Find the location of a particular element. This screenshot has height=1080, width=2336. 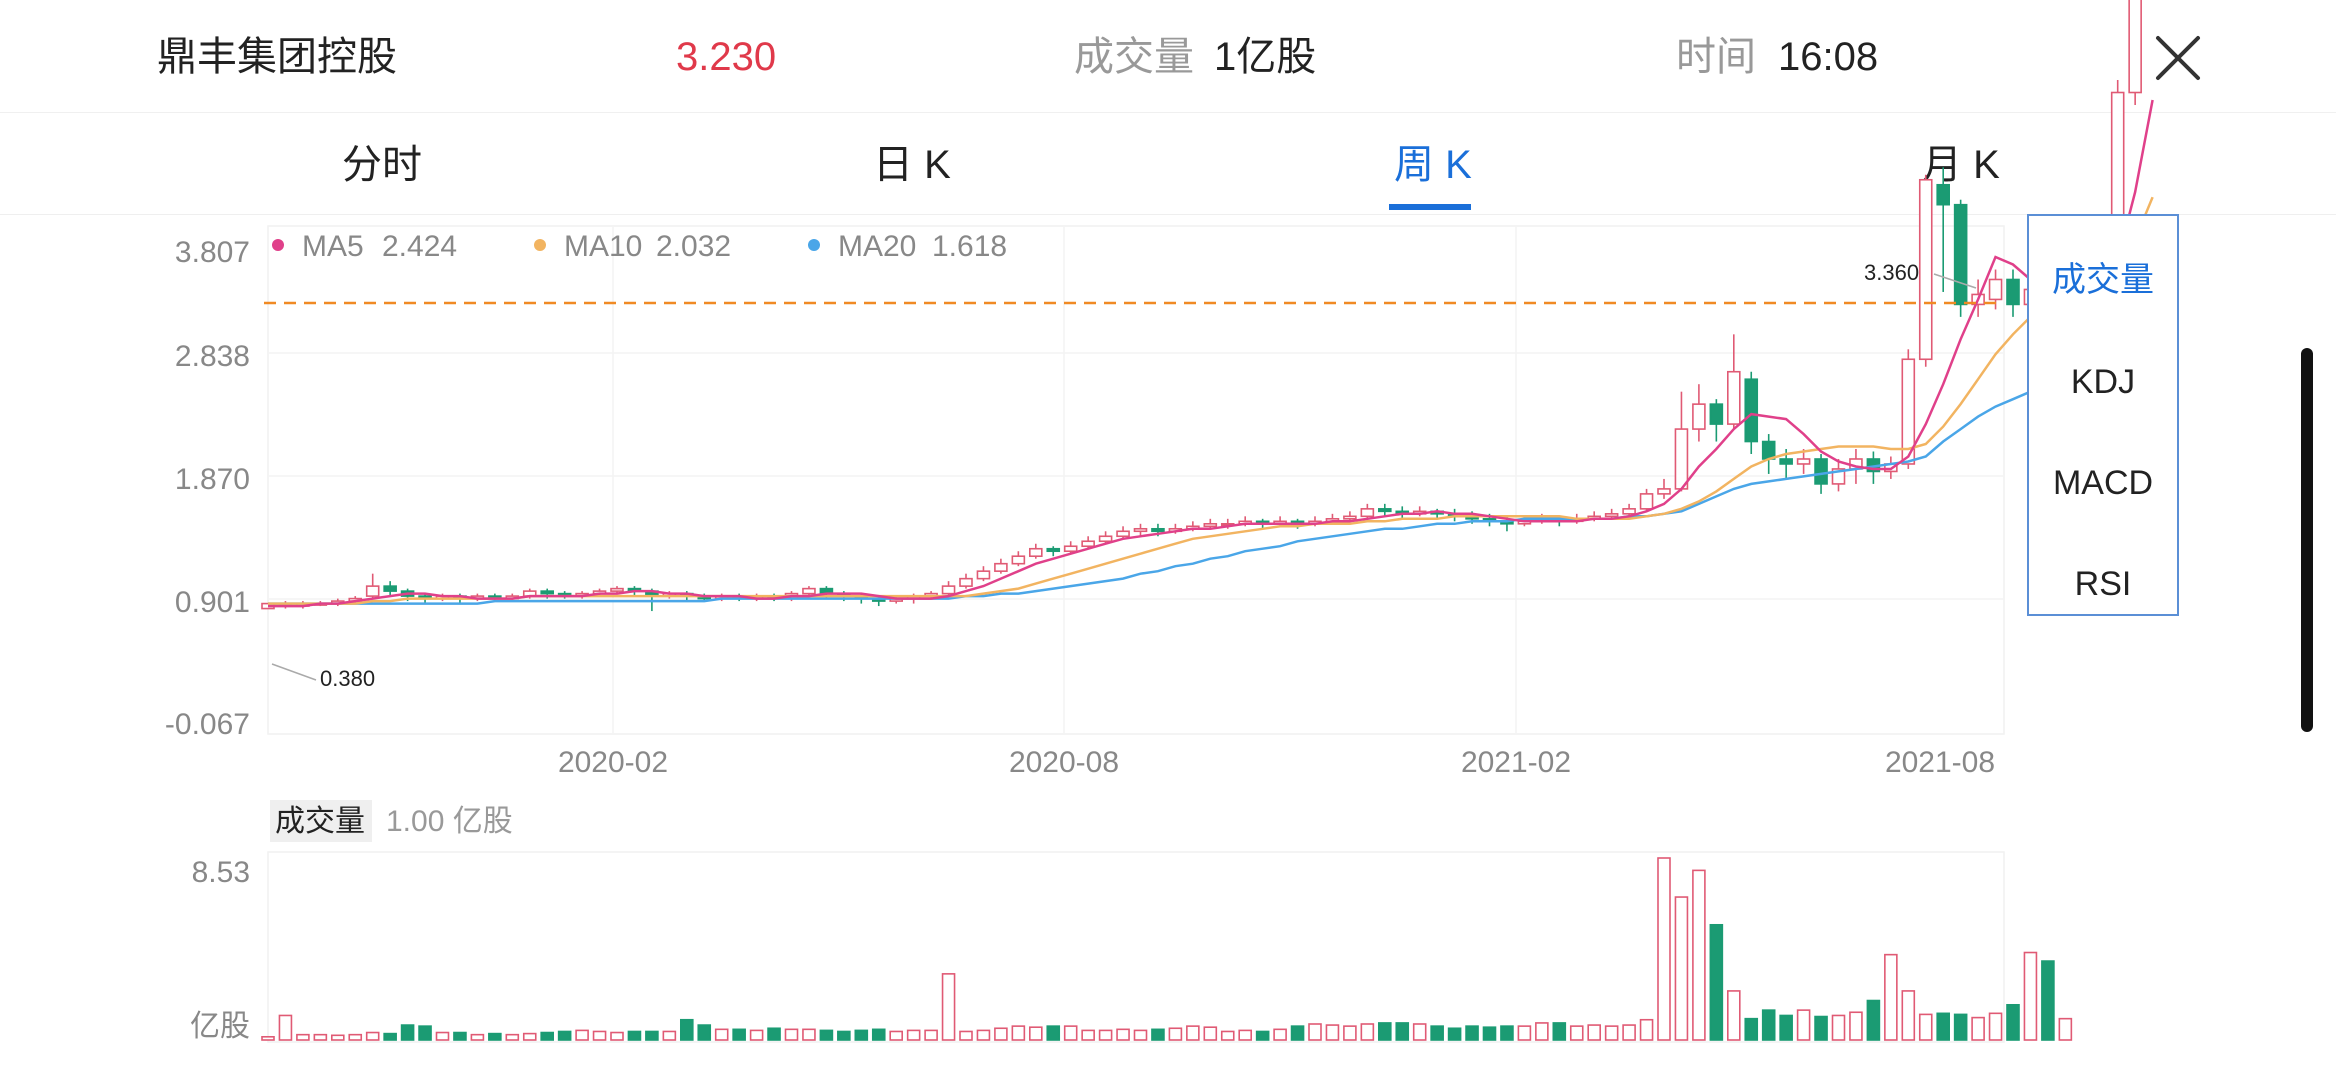

volume-top-tick: 8.53 is located at coordinates (221, 872).